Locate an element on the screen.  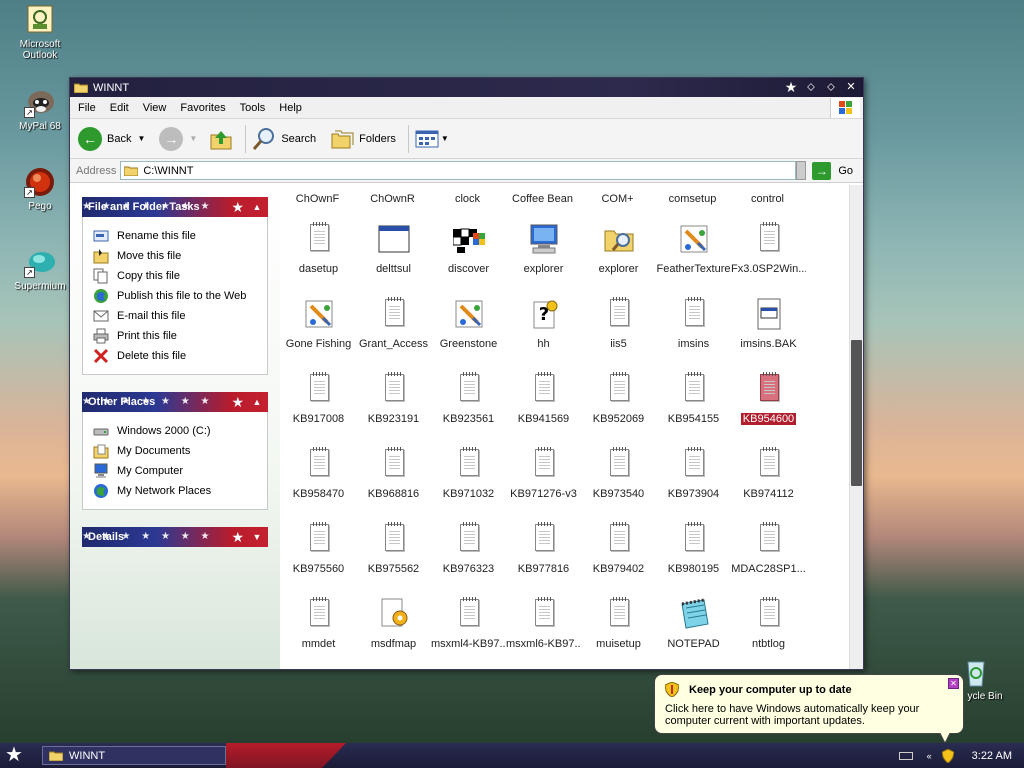
maximize-button: ⬦ is located at coordinates (831, 87).